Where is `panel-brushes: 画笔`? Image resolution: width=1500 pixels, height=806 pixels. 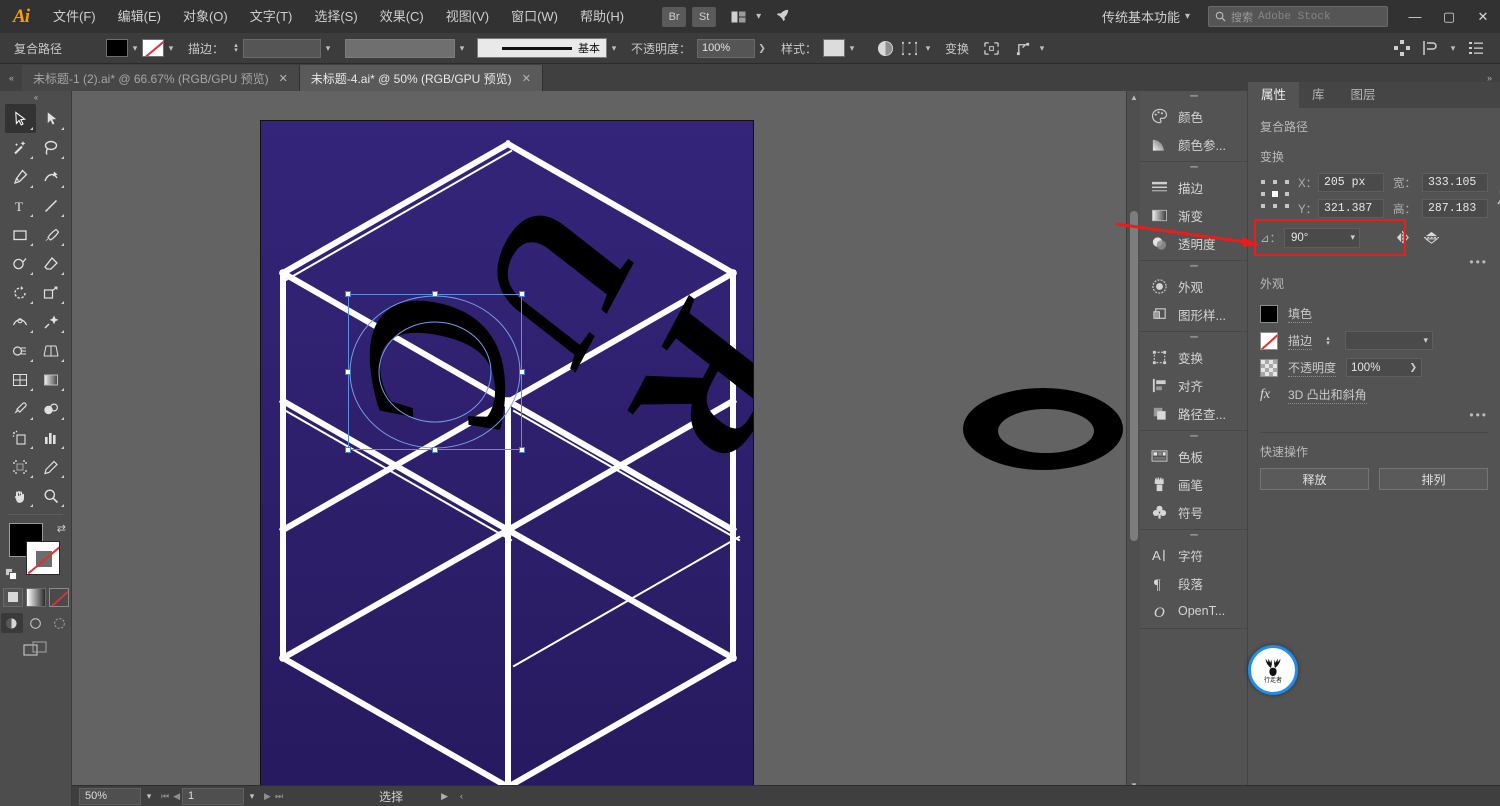 panel-brushes: 画笔 is located at coordinates (1193, 484).